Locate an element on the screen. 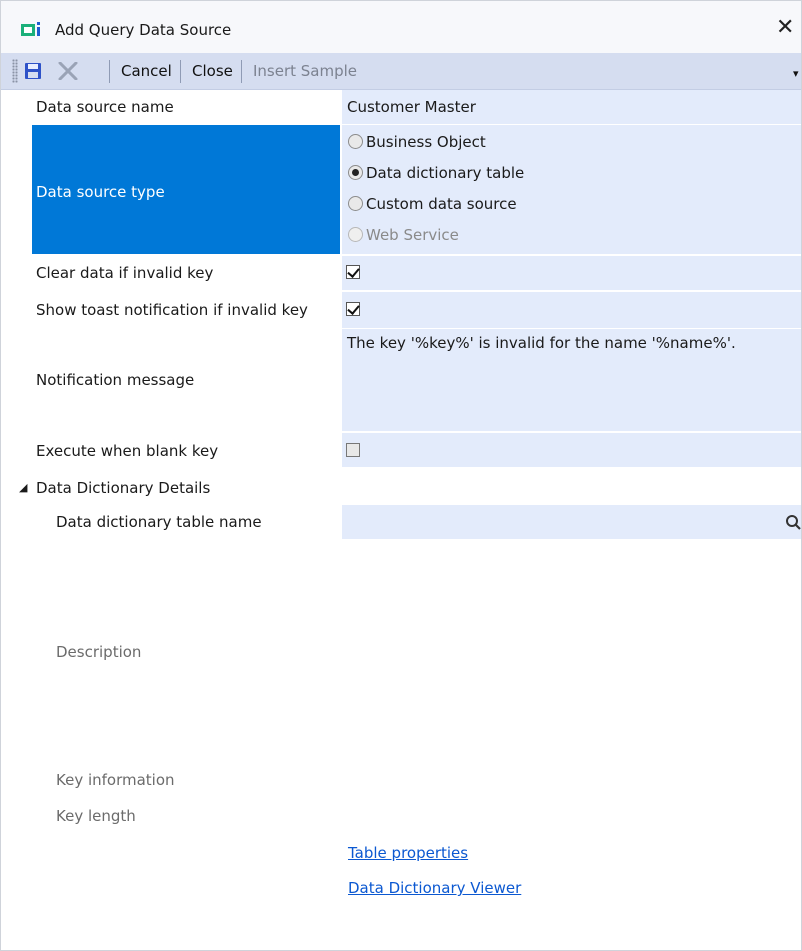 This screenshot has height=951, width=802. row-show-toast: Show toast notification if invalid key is located at coordinates (401, 310).